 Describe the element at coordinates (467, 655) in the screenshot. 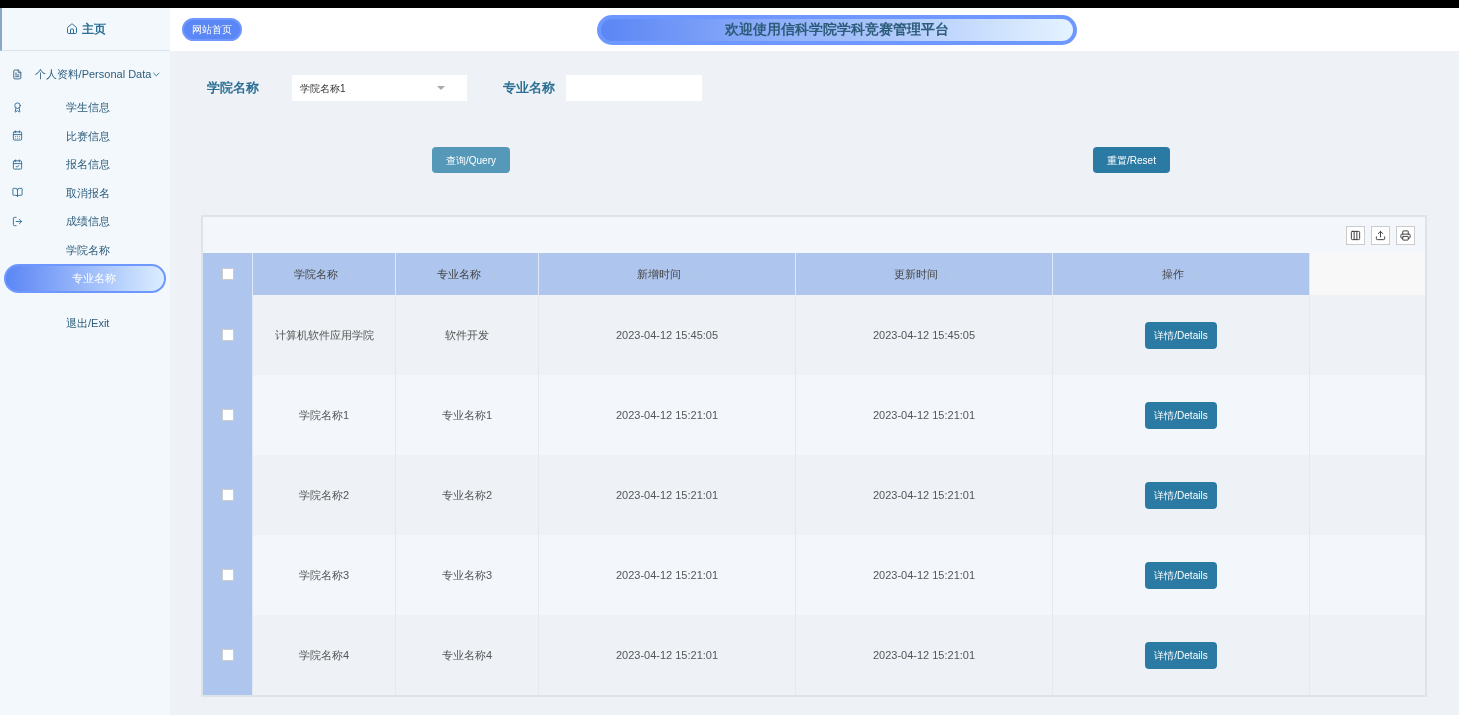

I see `table-cell-text: 专业名称4` at that location.